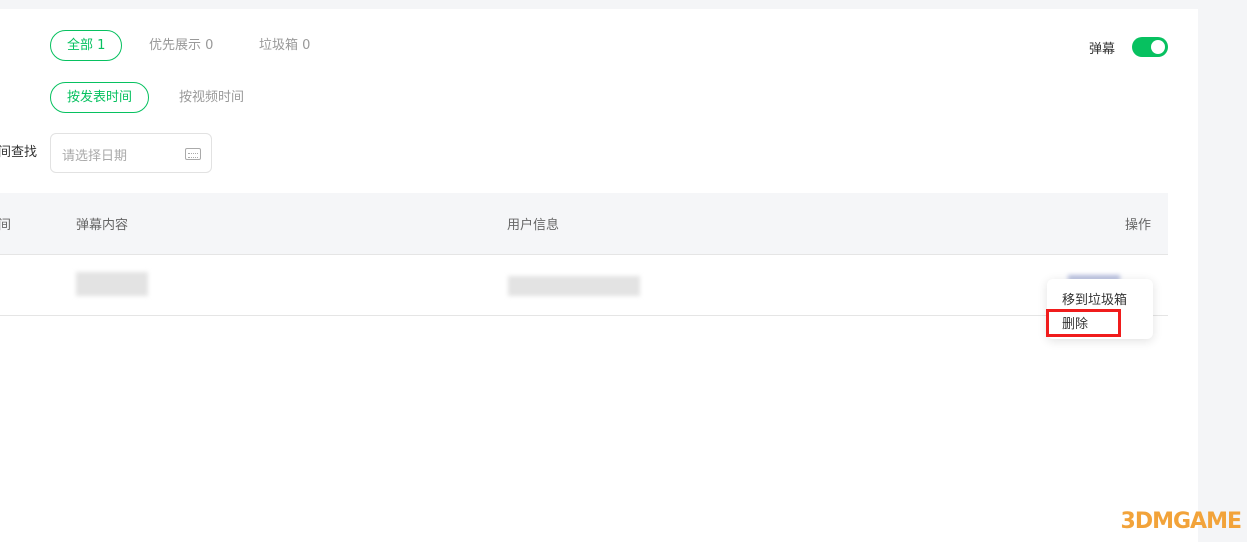 This screenshot has height=542, width=1247. I want to click on danmaku-label: 弹幕, so click(1102, 49).